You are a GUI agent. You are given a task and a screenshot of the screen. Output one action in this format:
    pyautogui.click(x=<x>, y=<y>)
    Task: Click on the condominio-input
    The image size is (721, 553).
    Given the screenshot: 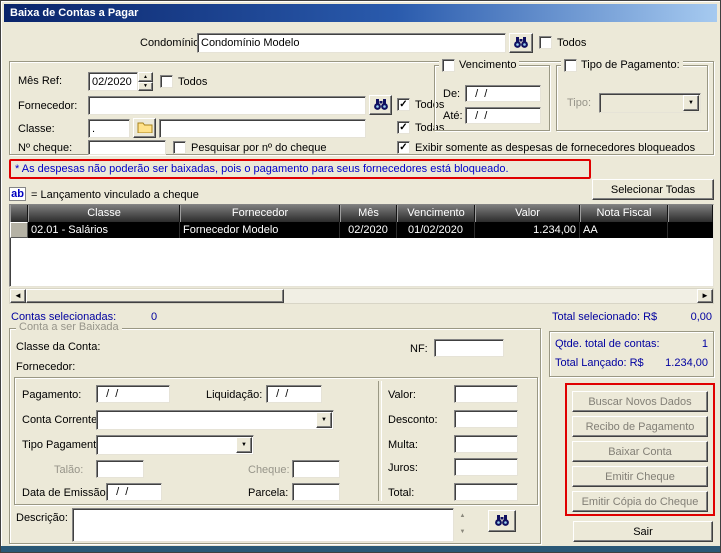 What is the action you would take?
    pyautogui.click(x=351, y=43)
    